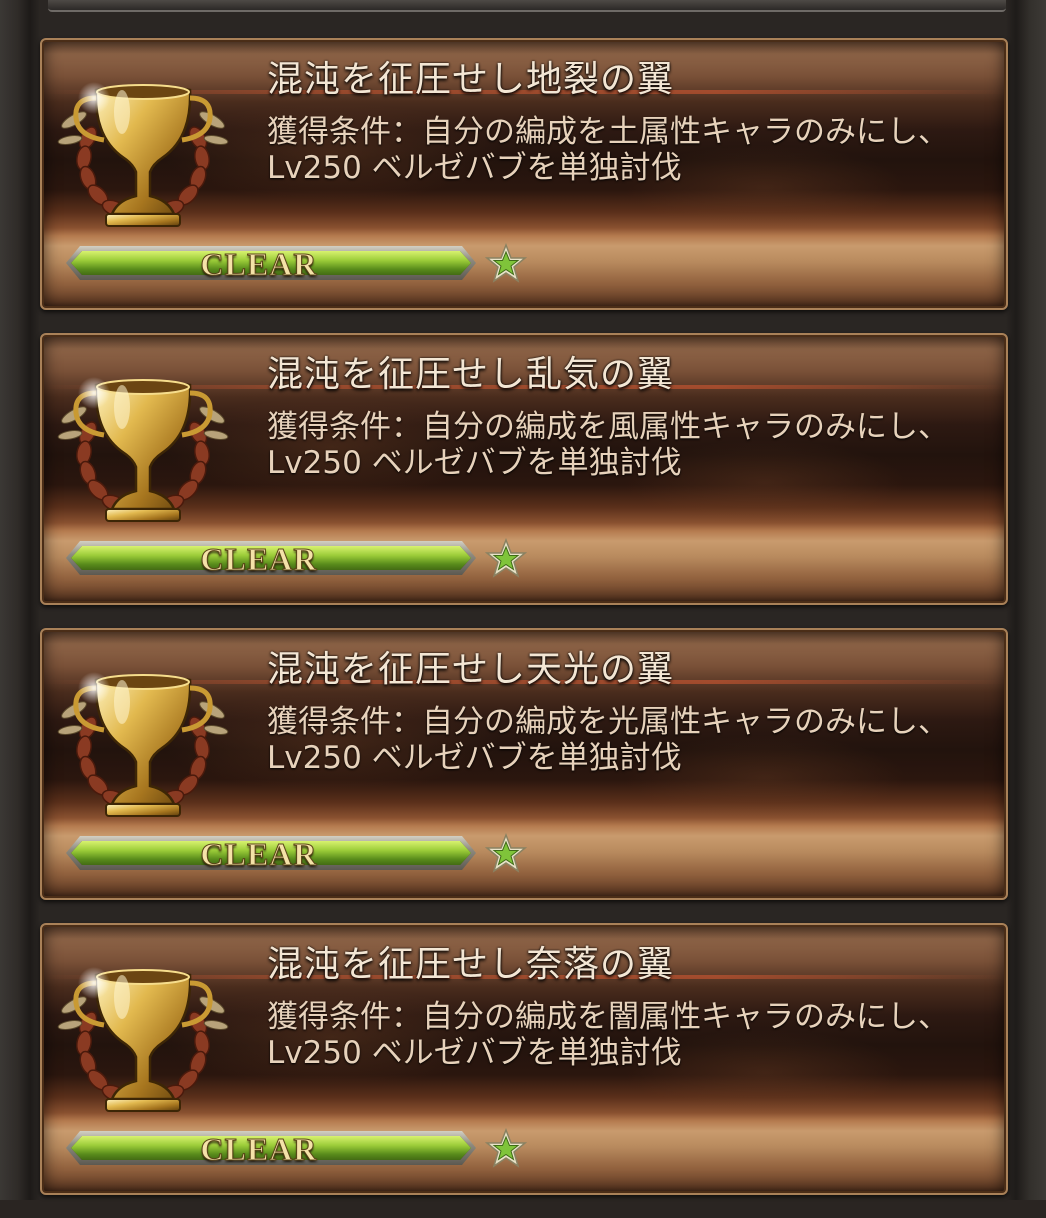 The width and height of the screenshot is (1046, 1218). I want to click on achievement-condition: 獲得条件：自分の編成を土属性キャラのみにし、 Lv250 ベルゼバブを単独討伐, so click(608, 150).